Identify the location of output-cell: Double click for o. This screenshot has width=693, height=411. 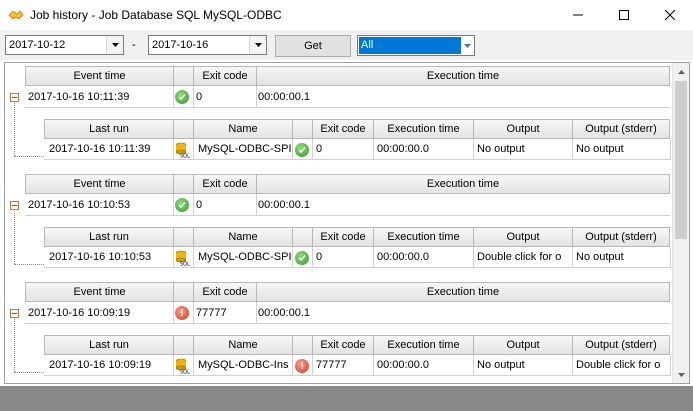
(524, 257).